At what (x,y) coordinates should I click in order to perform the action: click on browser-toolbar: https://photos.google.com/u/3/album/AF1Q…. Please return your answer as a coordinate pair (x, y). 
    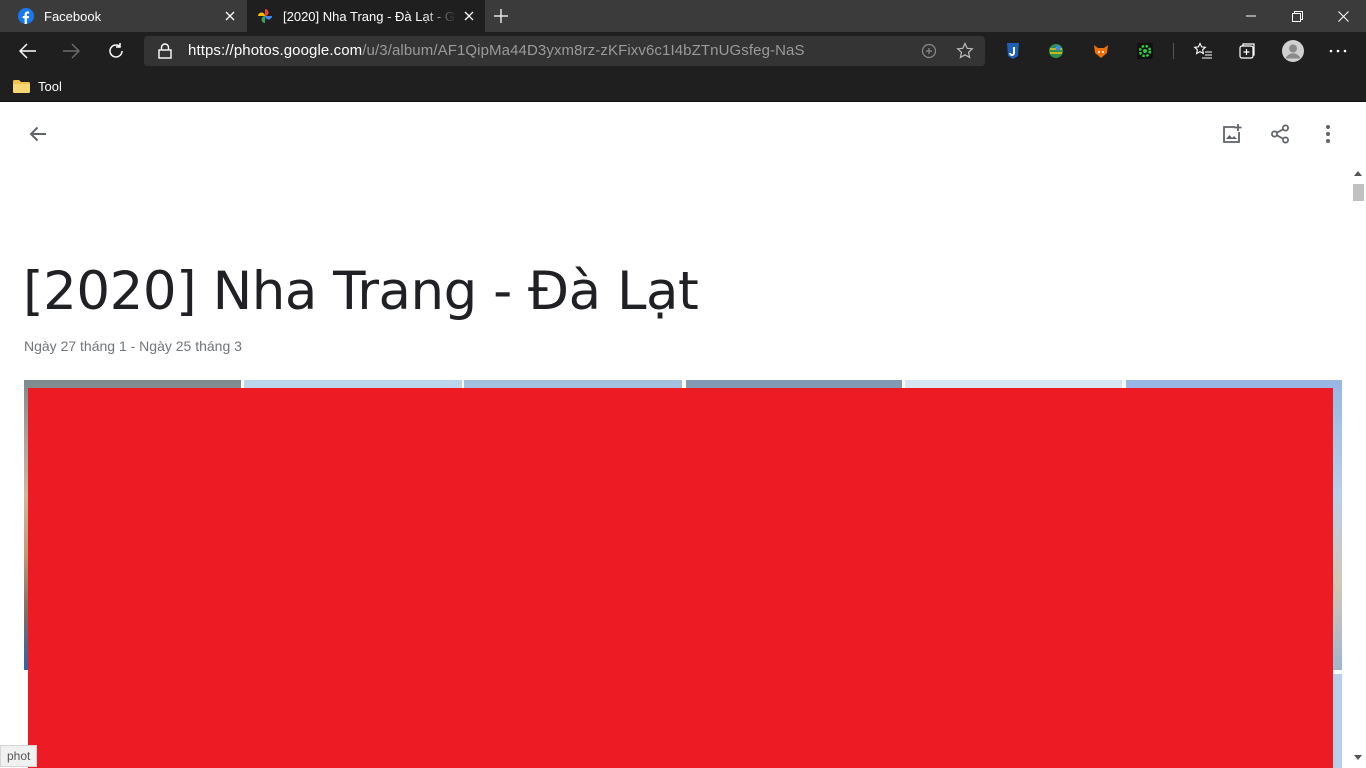
    Looking at the image, I should click on (683, 51).